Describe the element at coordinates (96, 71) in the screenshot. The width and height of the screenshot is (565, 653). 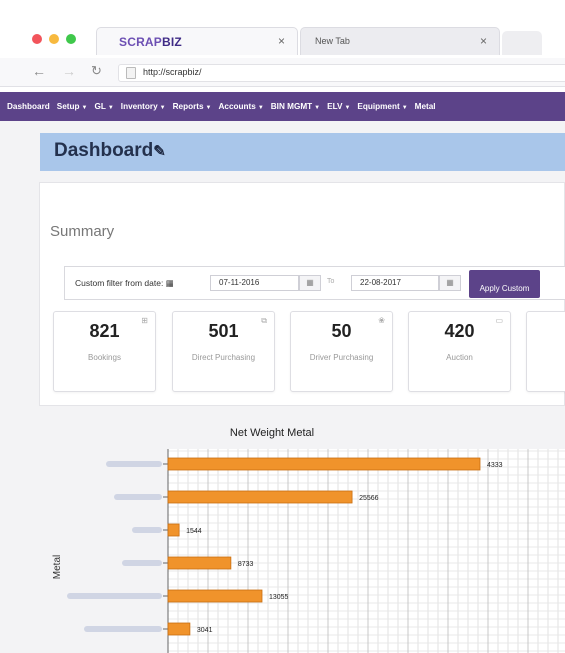
I see `reload-icon: ↻` at that location.